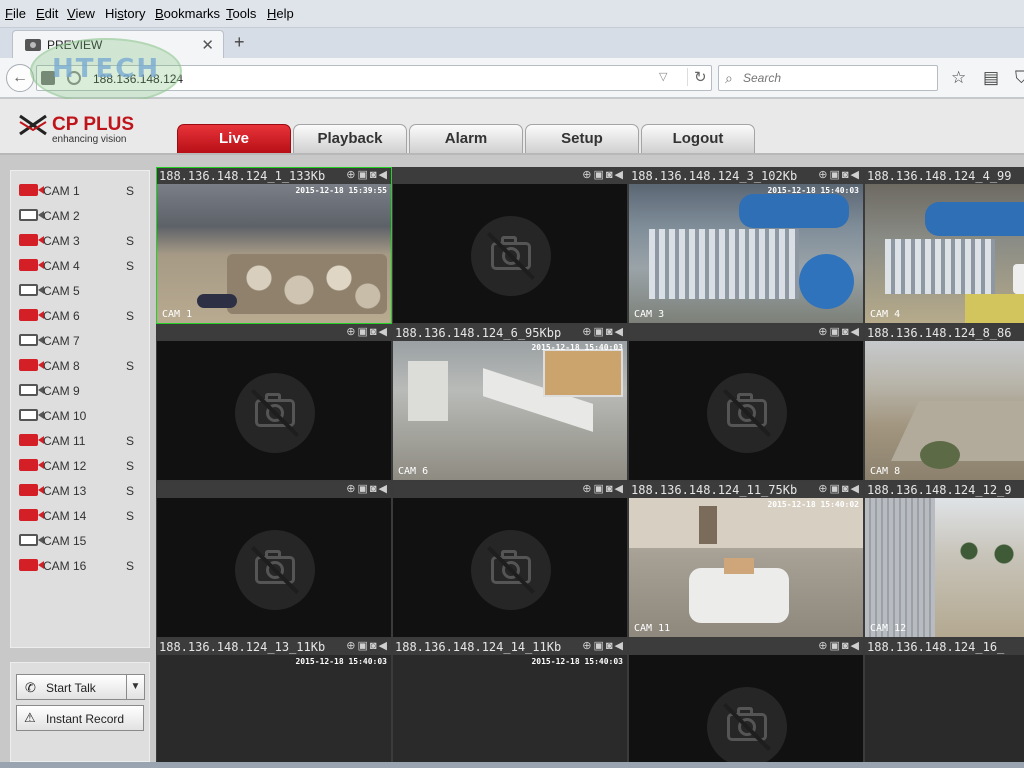 The height and width of the screenshot is (768, 1024). Describe the element at coordinates (81, 541) in the screenshot. I see `camera-list-item: CAM 15` at that location.